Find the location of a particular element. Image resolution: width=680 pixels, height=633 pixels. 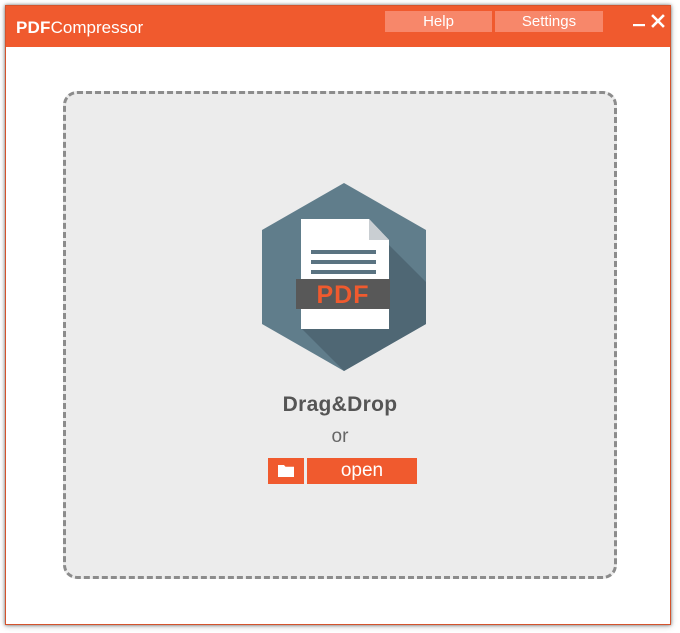

settings-button: Settings is located at coordinates (549, 21).